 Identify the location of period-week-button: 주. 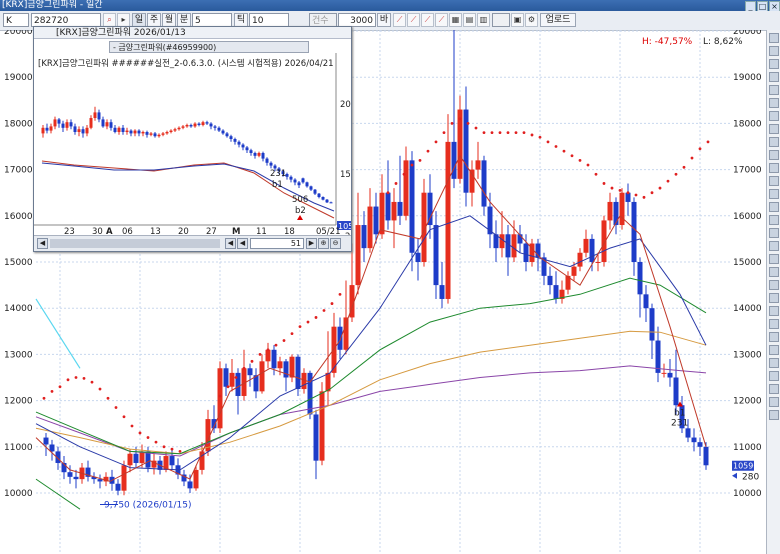
(154, 20).